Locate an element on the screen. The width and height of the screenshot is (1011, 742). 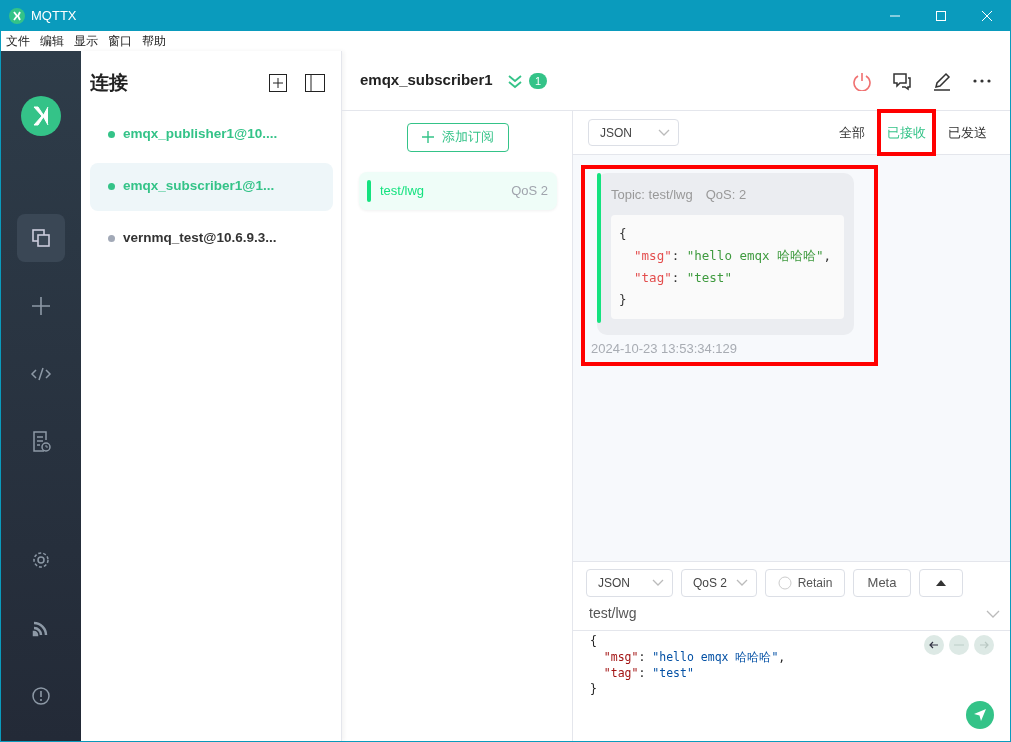
expand-button is located at coordinates (941, 583).